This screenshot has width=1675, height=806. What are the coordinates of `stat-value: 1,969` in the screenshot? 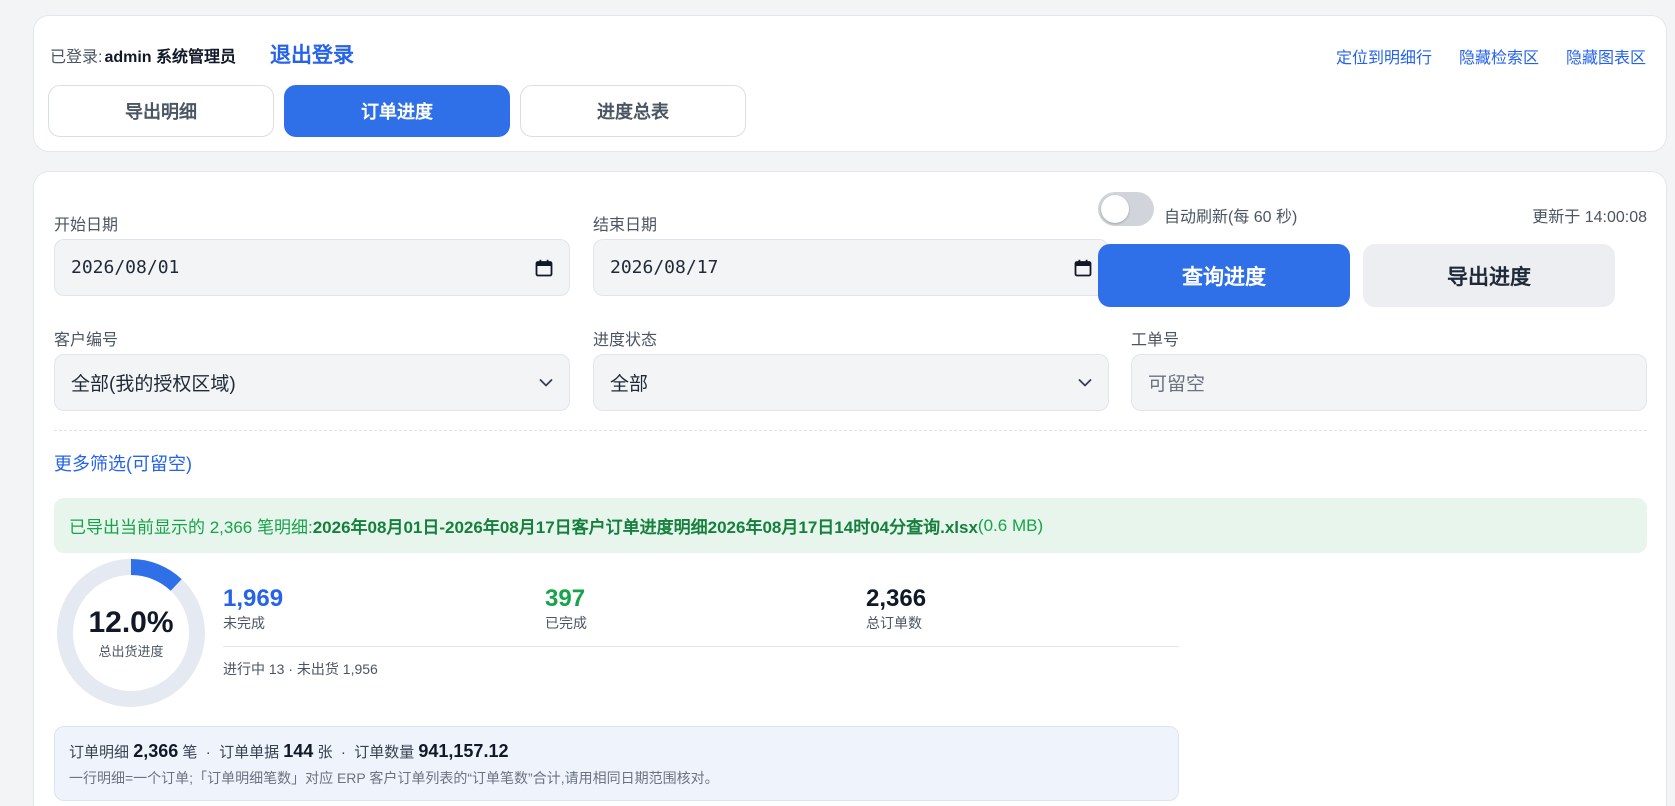 It's located at (253, 598).